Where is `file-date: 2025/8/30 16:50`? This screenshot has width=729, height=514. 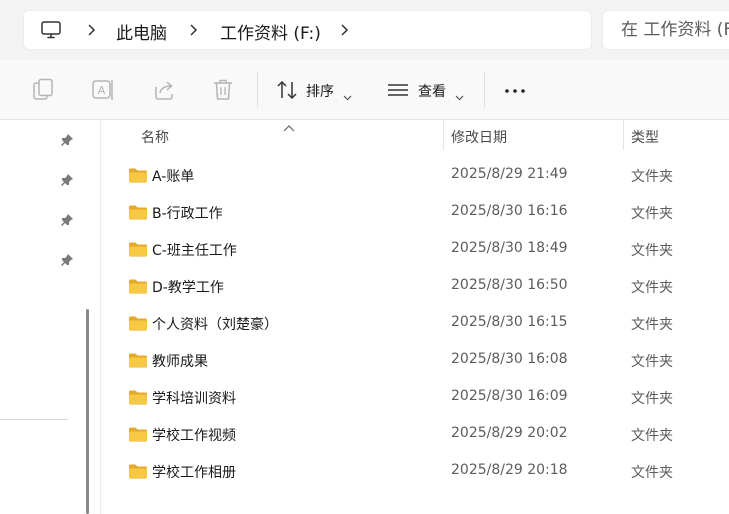
file-date: 2025/8/30 16:50 is located at coordinates (509, 285).